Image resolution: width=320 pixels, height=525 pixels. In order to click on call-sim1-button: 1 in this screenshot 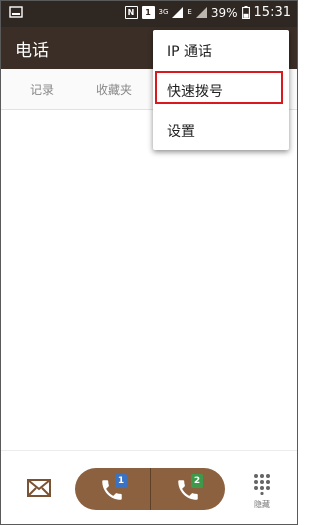, I will do `click(112, 489)`.